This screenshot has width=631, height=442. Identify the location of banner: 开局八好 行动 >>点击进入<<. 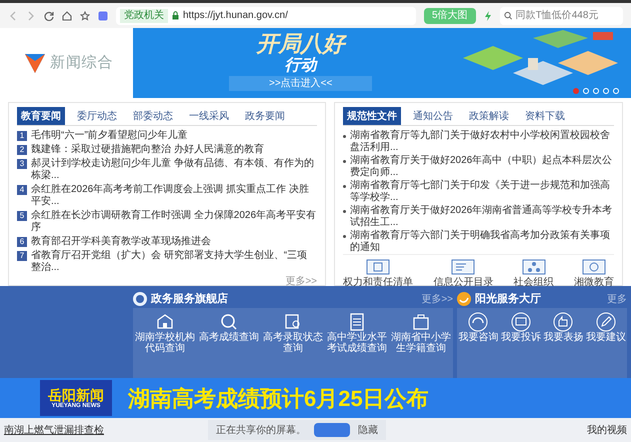
(382, 63).